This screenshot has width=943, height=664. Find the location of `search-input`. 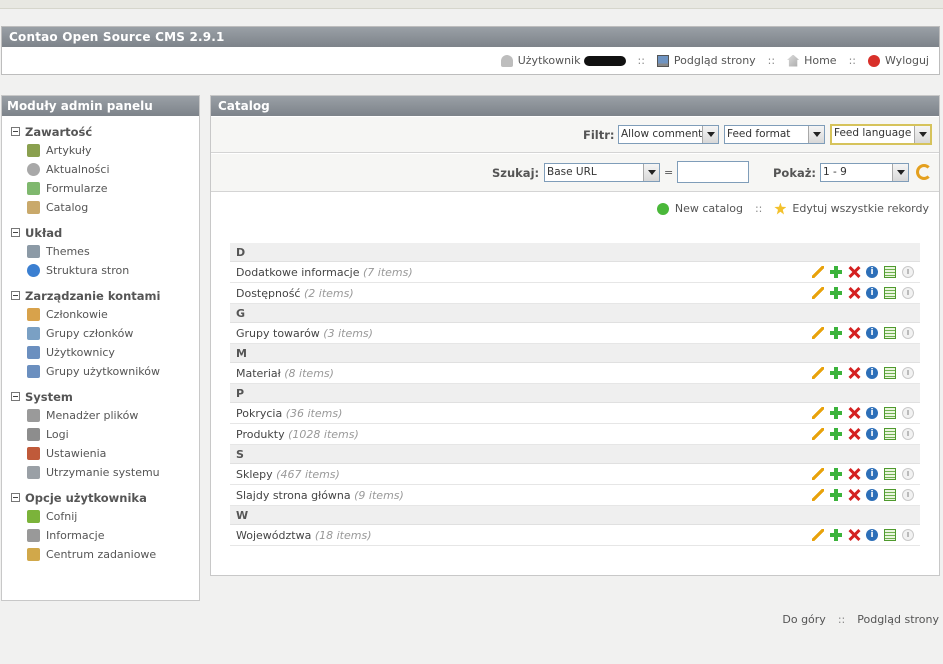

search-input is located at coordinates (713, 172).